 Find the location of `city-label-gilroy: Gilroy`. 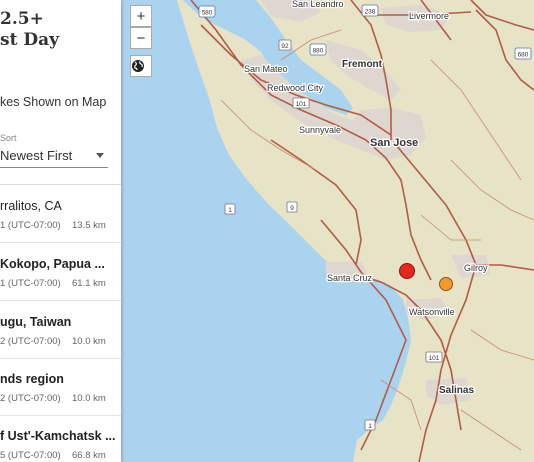

city-label-gilroy: Gilroy is located at coordinates (476, 268).